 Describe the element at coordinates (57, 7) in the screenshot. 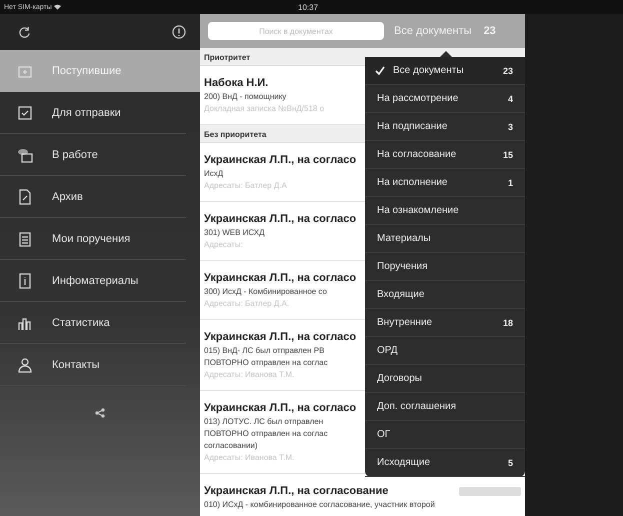

I see `wifi-icon` at that location.